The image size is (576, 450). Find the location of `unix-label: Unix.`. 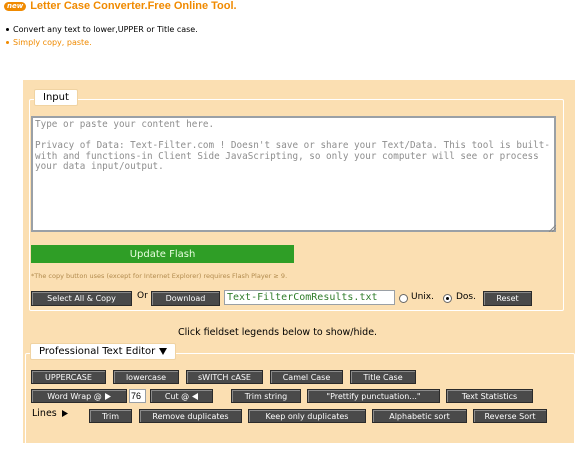

unix-label: Unix. is located at coordinates (422, 297).